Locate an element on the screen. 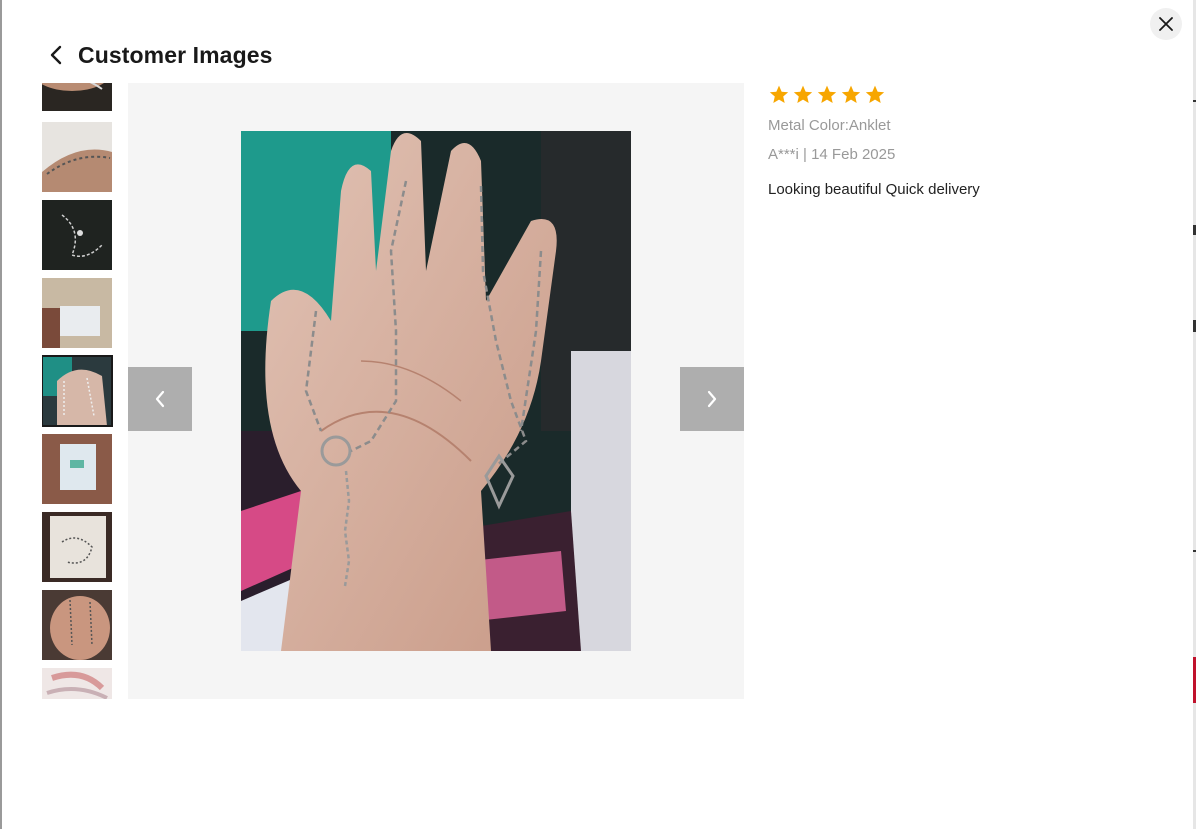  review-meta: A***i | 14 Feb 2025 is located at coordinates (832, 154).